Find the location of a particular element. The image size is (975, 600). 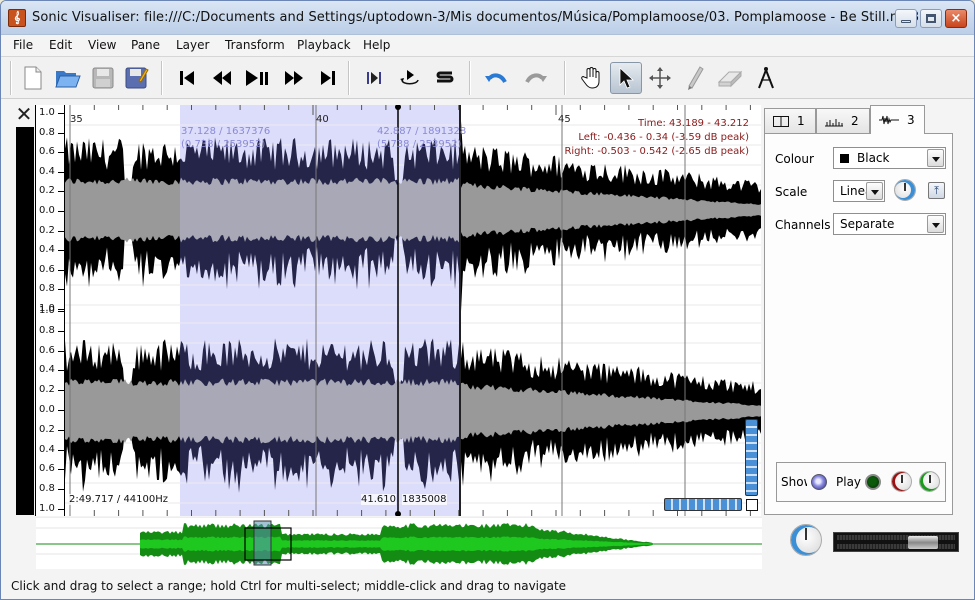

erase-tool-button is located at coordinates (730, 78).